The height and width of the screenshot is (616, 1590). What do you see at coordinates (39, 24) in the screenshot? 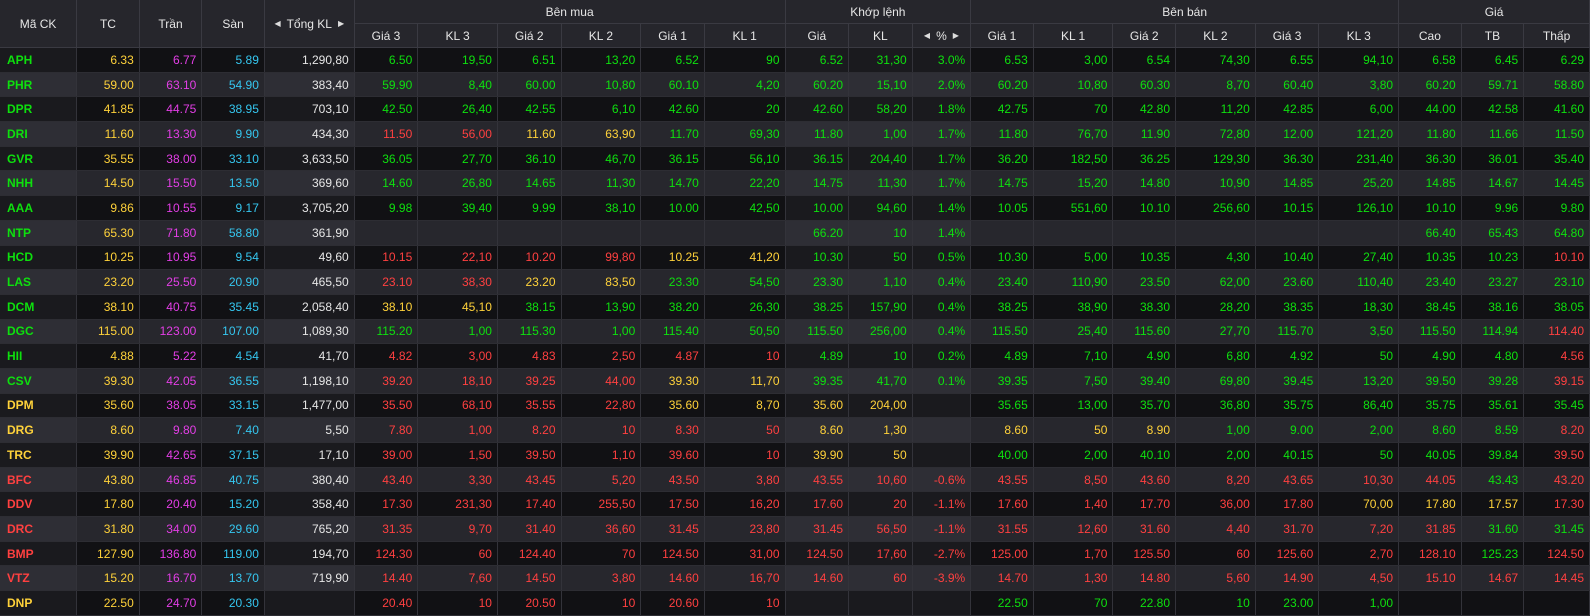
I see `col-symbol: Mã CK` at bounding box center [39, 24].